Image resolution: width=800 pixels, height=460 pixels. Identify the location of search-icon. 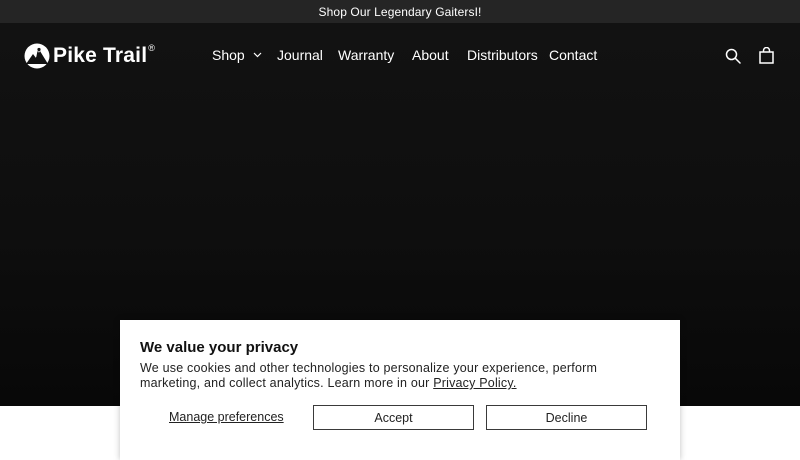
(733, 56).